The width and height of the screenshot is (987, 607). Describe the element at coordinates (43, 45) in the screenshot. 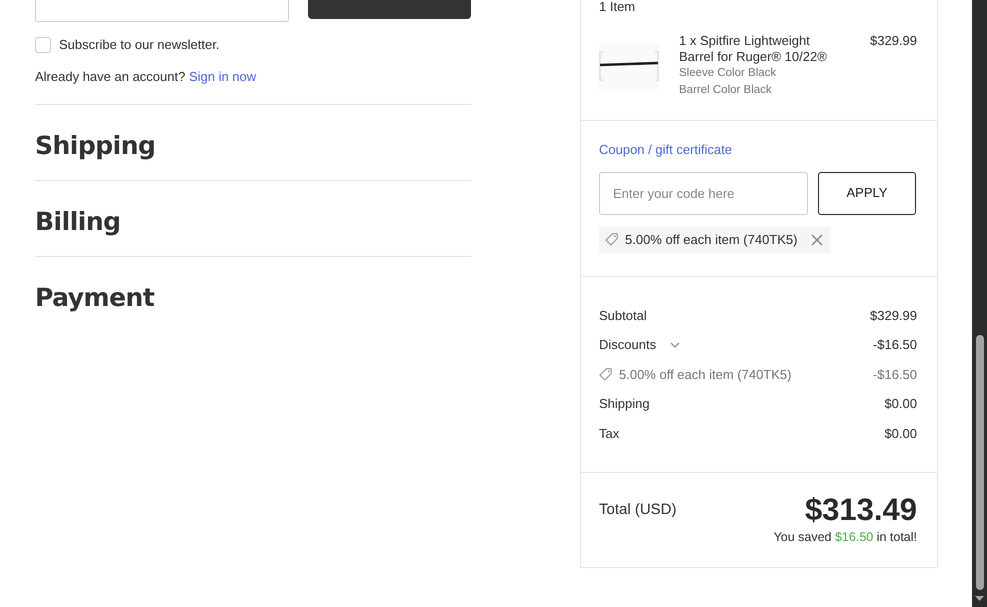

I see `checkbox` at that location.